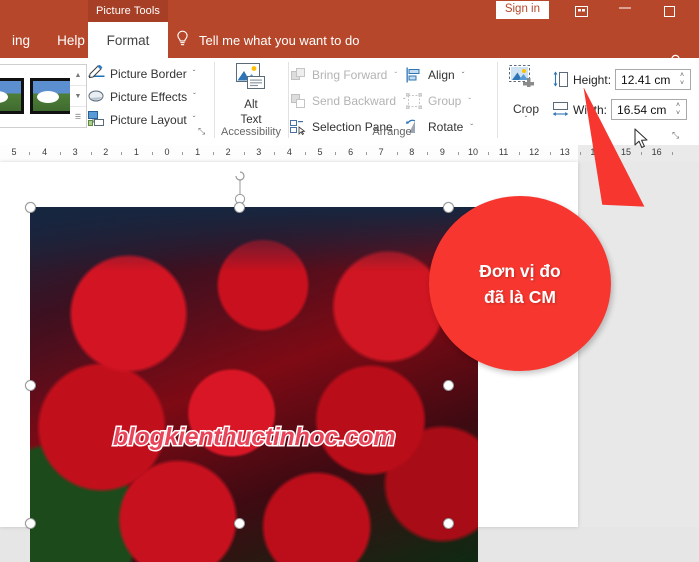 This screenshot has height=562, width=699. I want to click on resize-handle-middle-left, so click(30, 385).